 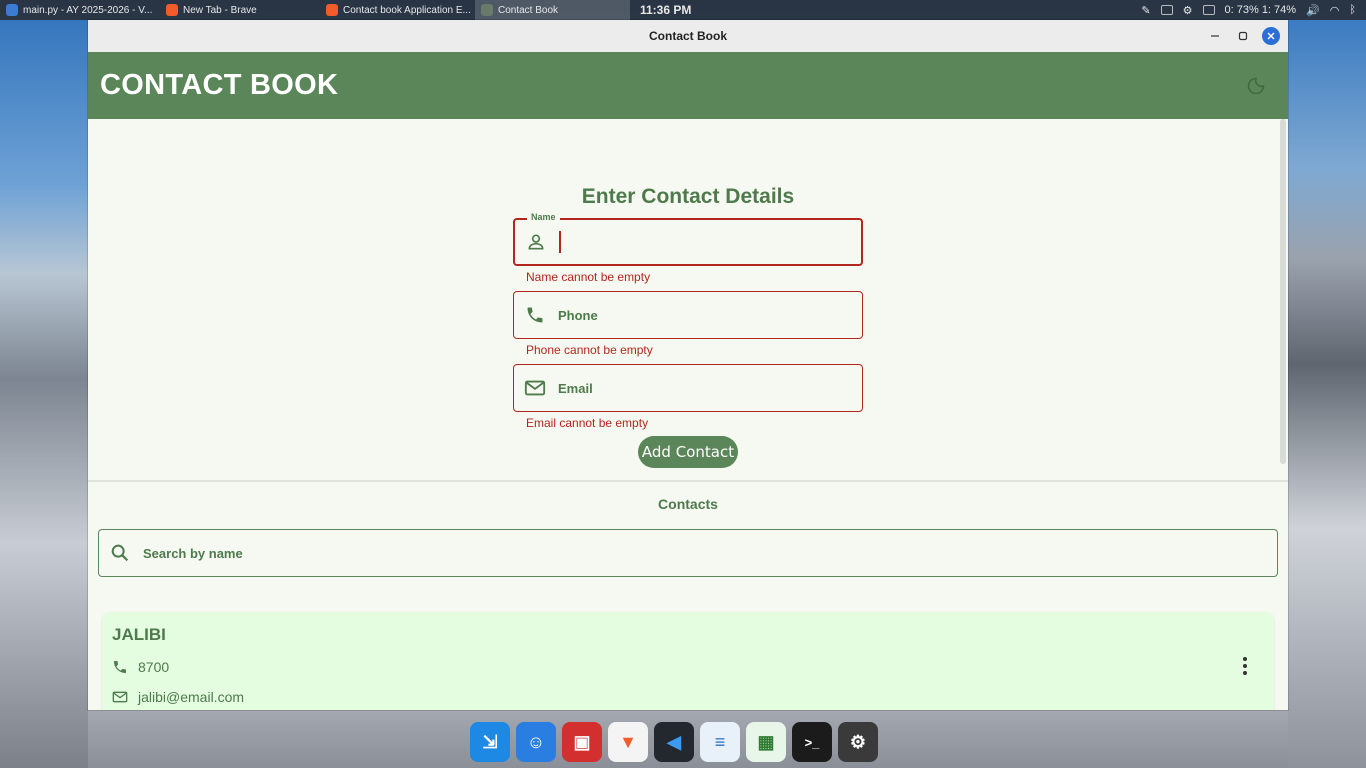 What do you see at coordinates (120, 553) in the screenshot?
I see `search-icon` at bounding box center [120, 553].